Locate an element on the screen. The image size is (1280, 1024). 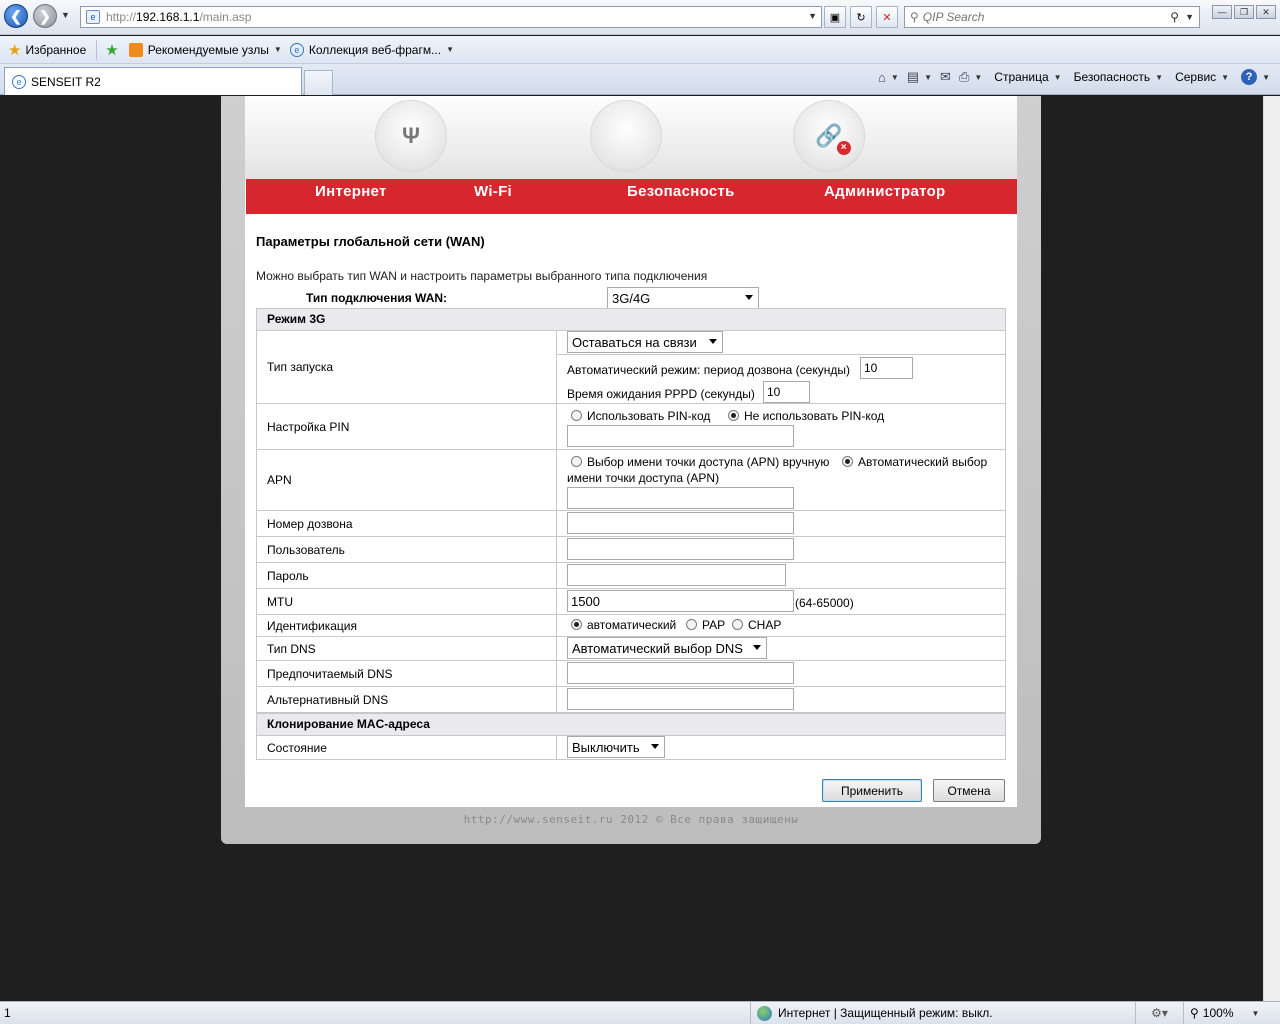
dns-alt-input is located at coordinates (680, 699).